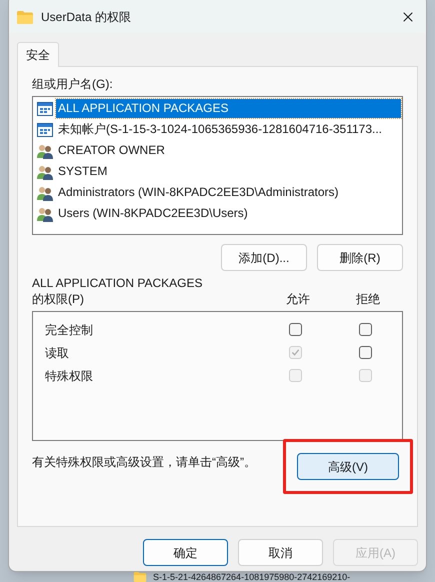  Describe the element at coordinates (360, 257) in the screenshot. I see `principal-button: 删除(R)` at that location.